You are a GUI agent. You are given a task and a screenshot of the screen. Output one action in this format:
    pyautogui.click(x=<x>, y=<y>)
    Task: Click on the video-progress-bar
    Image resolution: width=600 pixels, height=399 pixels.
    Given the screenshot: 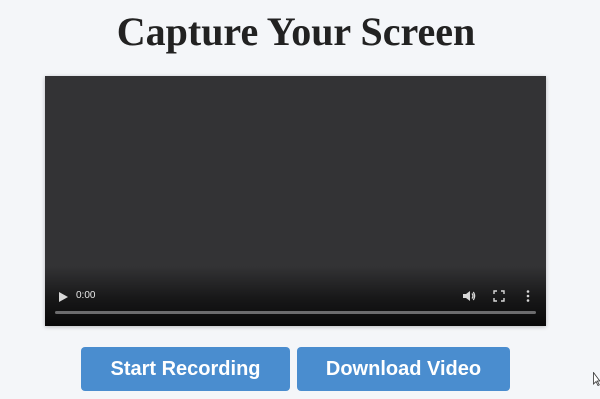 What is the action you would take?
    pyautogui.click(x=295, y=312)
    